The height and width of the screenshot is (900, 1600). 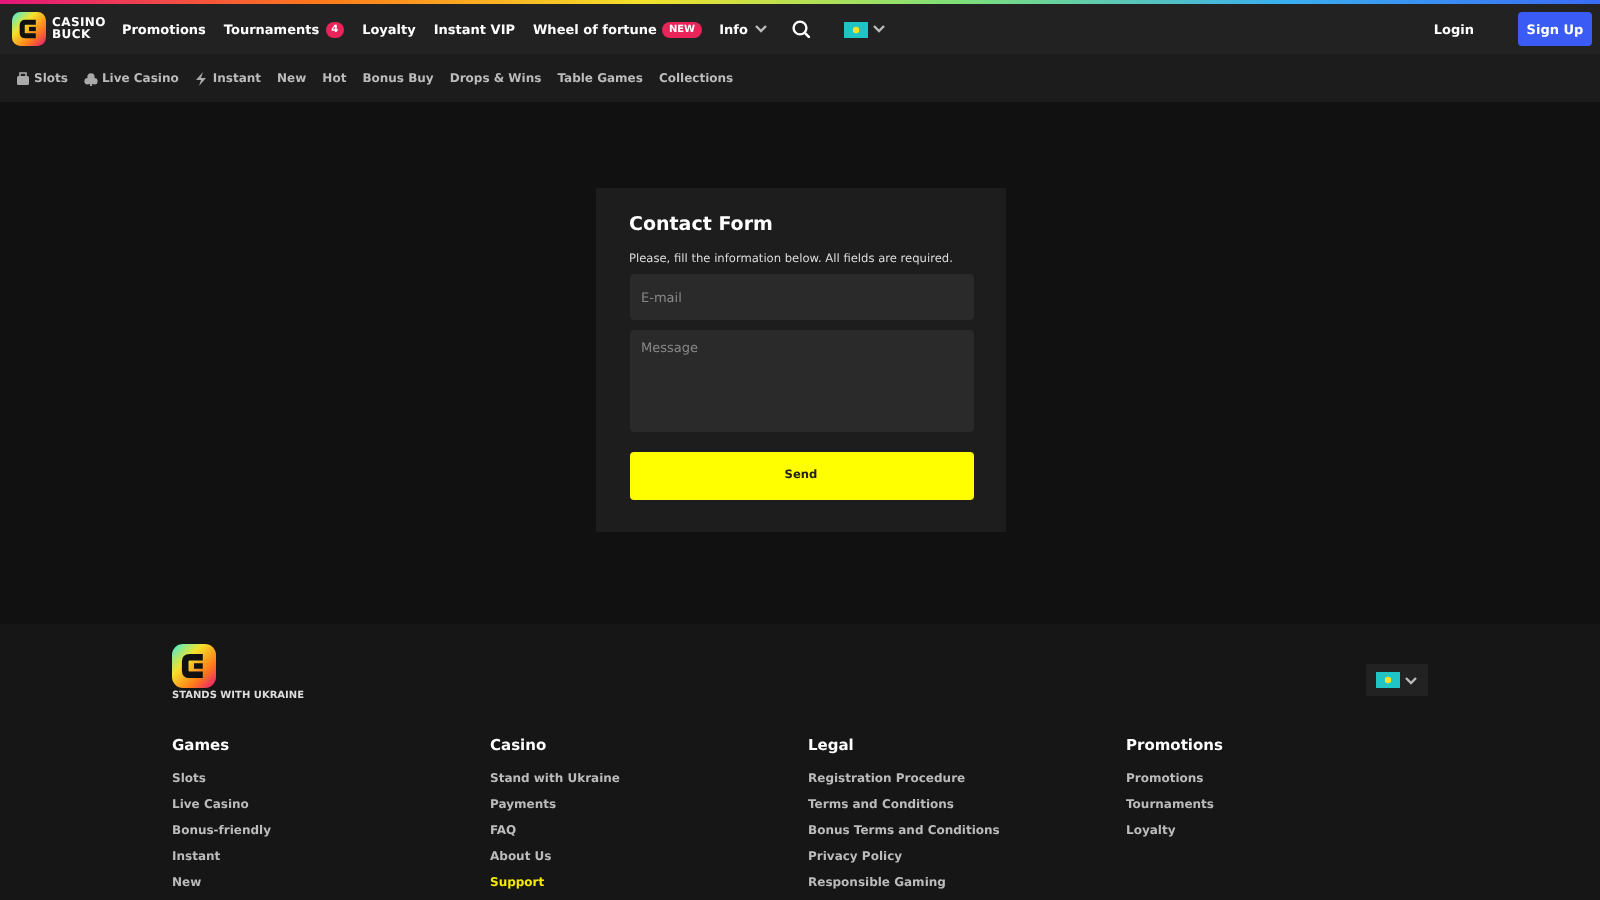 What do you see at coordinates (90, 78) in the screenshot?
I see `clover-icon` at bounding box center [90, 78].